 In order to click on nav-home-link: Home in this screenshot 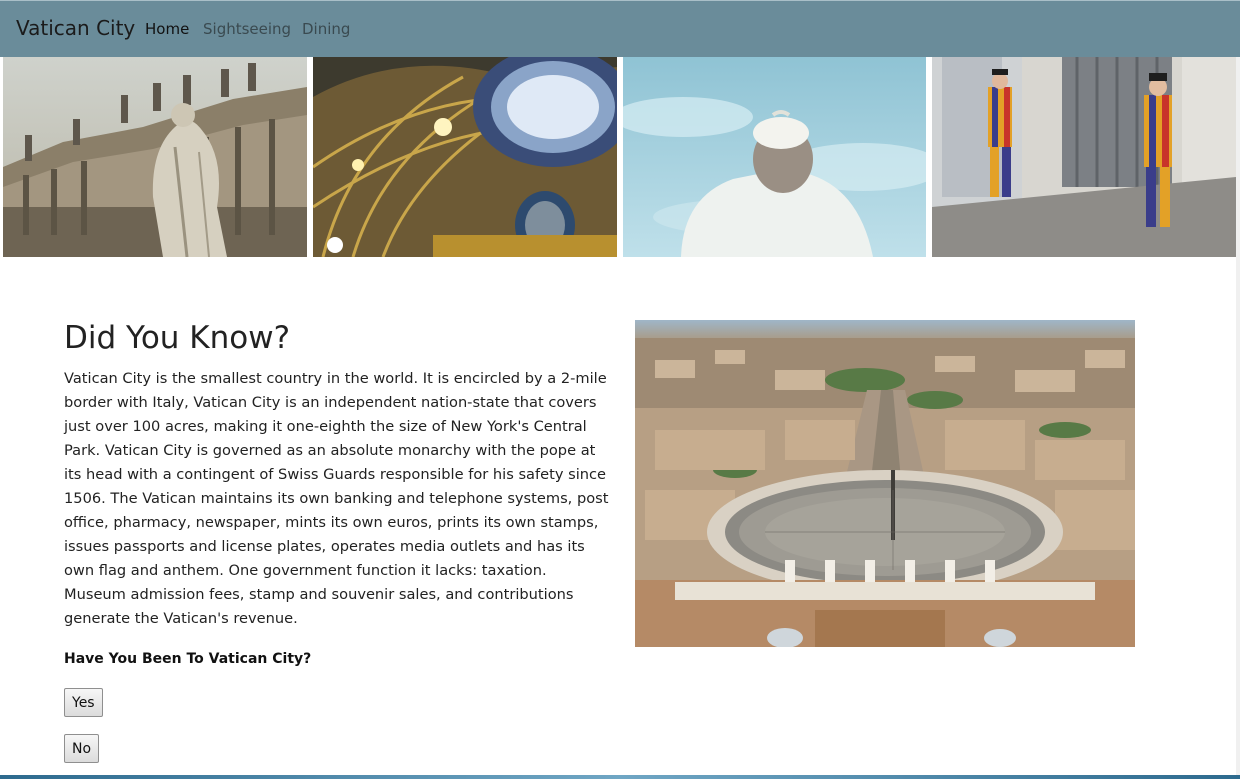, I will do `click(167, 29)`.